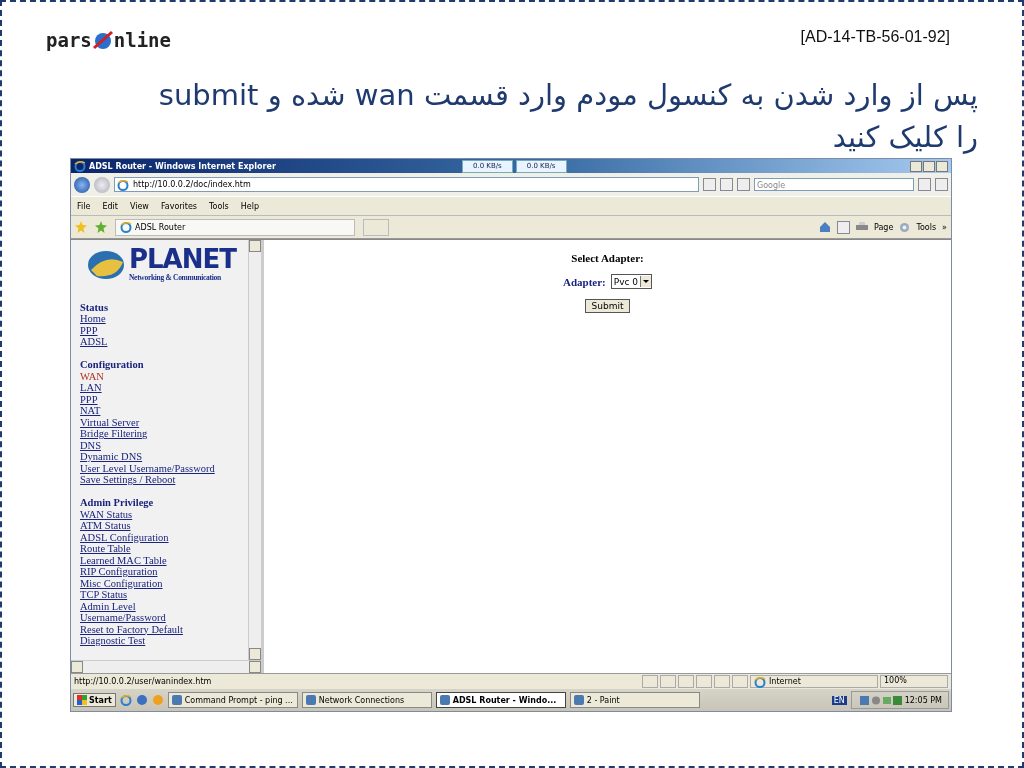 Image resolution: width=1024 pixels, height=768 pixels. Describe the element at coordinates (249, 206) in the screenshot. I see `menu-item: Help` at that location.